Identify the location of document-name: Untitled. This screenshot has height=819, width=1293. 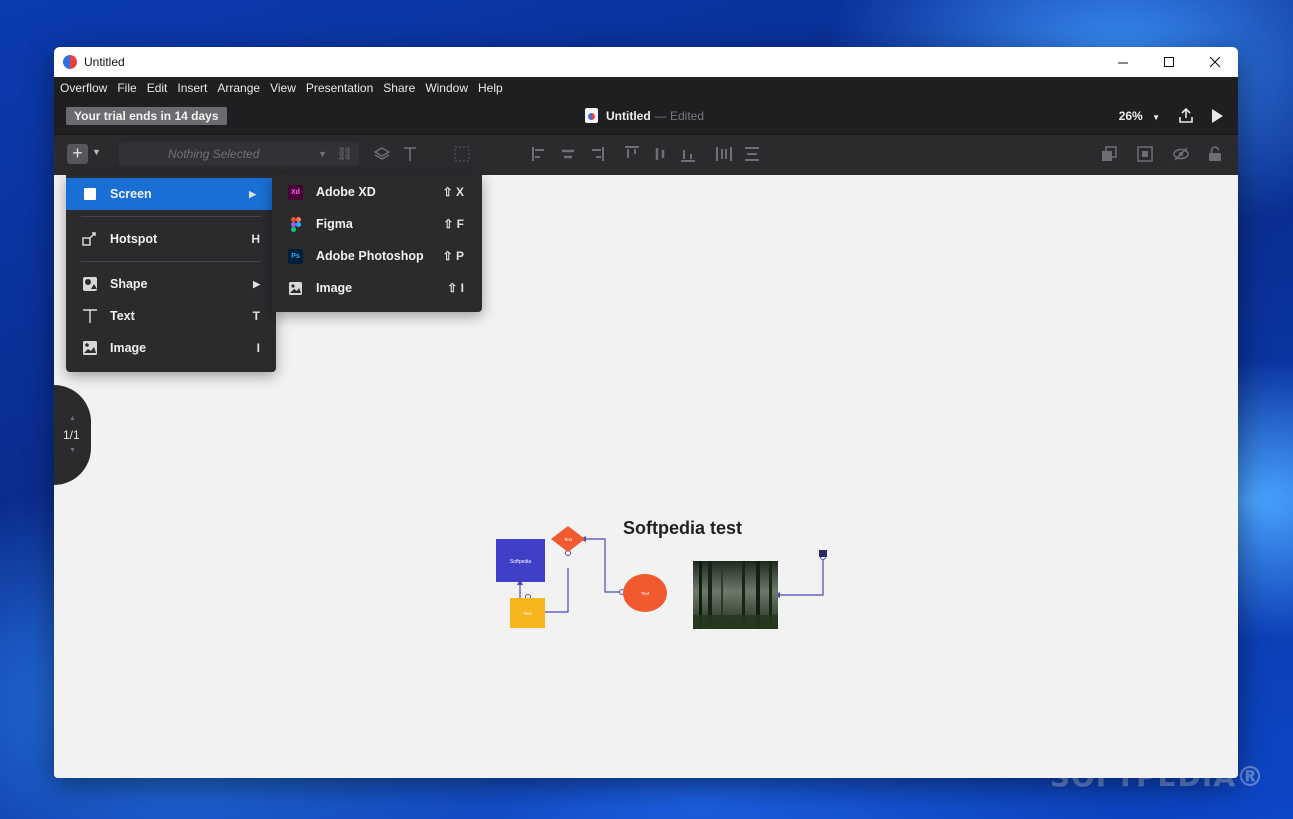
(628, 115).